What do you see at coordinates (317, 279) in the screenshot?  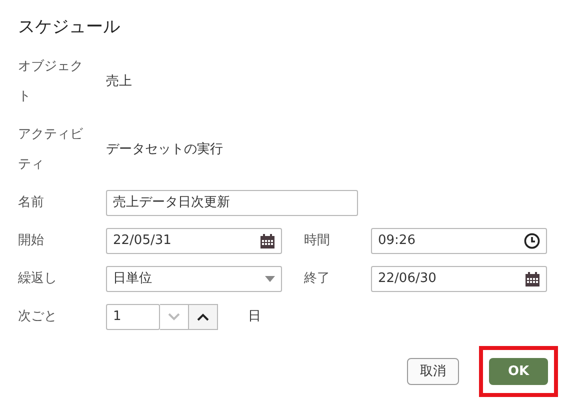 I see `field-label: 終了` at bounding box center [317, 279].